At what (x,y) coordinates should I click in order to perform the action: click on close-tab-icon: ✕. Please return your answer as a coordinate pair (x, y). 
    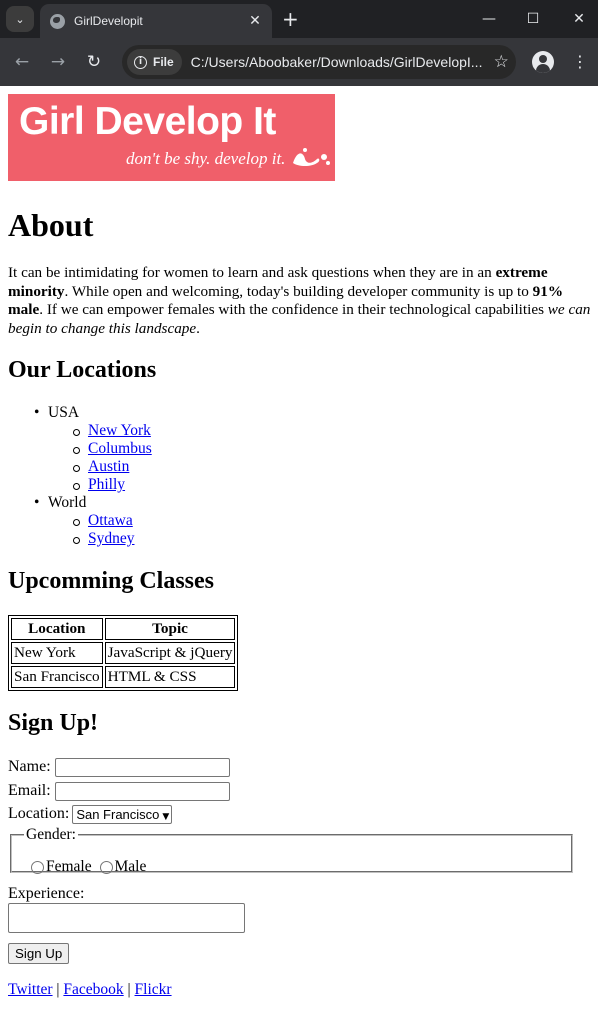
    Looking at the image, I should click on (255, 21).